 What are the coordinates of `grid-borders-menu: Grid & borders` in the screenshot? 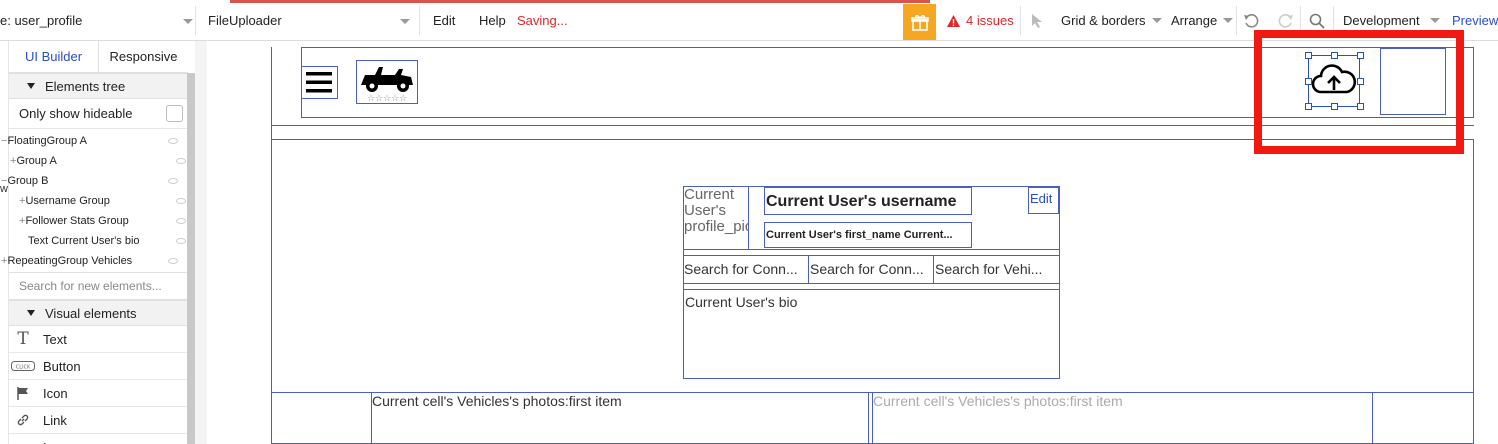 It's located at (1111, 20).